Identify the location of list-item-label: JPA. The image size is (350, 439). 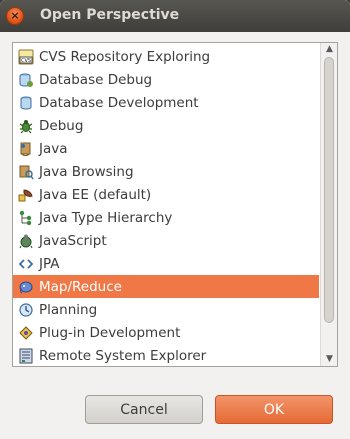
(49, 263).